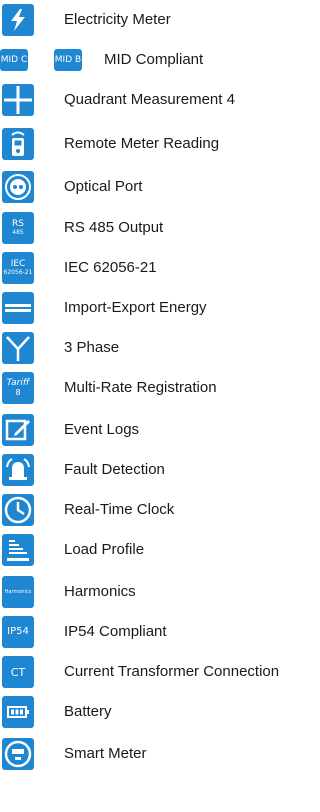  Describe the element at coordinates (172, 671) in the screenshot. I see `feature-label: Current Transformer Connection` at that location.